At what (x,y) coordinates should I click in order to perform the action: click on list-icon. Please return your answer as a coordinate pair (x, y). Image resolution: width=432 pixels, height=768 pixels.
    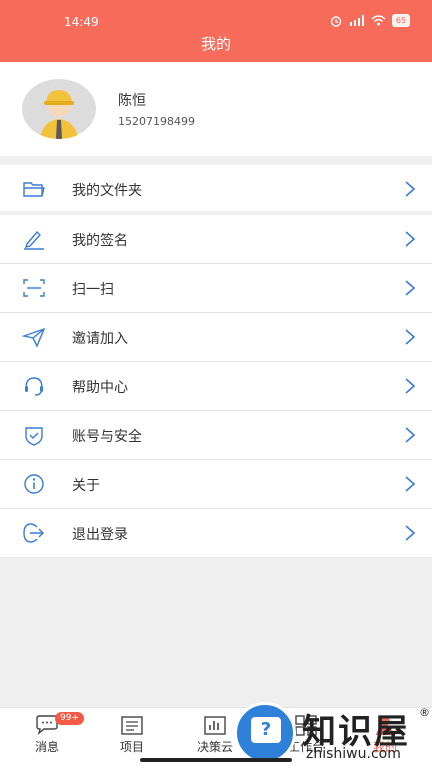
    Looking at the image, I should click on (132, 725).